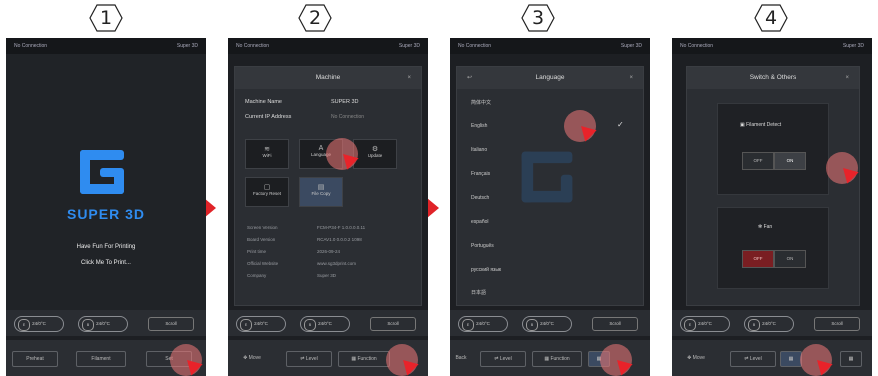 This screenshot has height=376, width=878. What do you see at coordinates (481, 102) in the screenshot?
I see `language-option: 简体中文` at bounding box center [481, 102].